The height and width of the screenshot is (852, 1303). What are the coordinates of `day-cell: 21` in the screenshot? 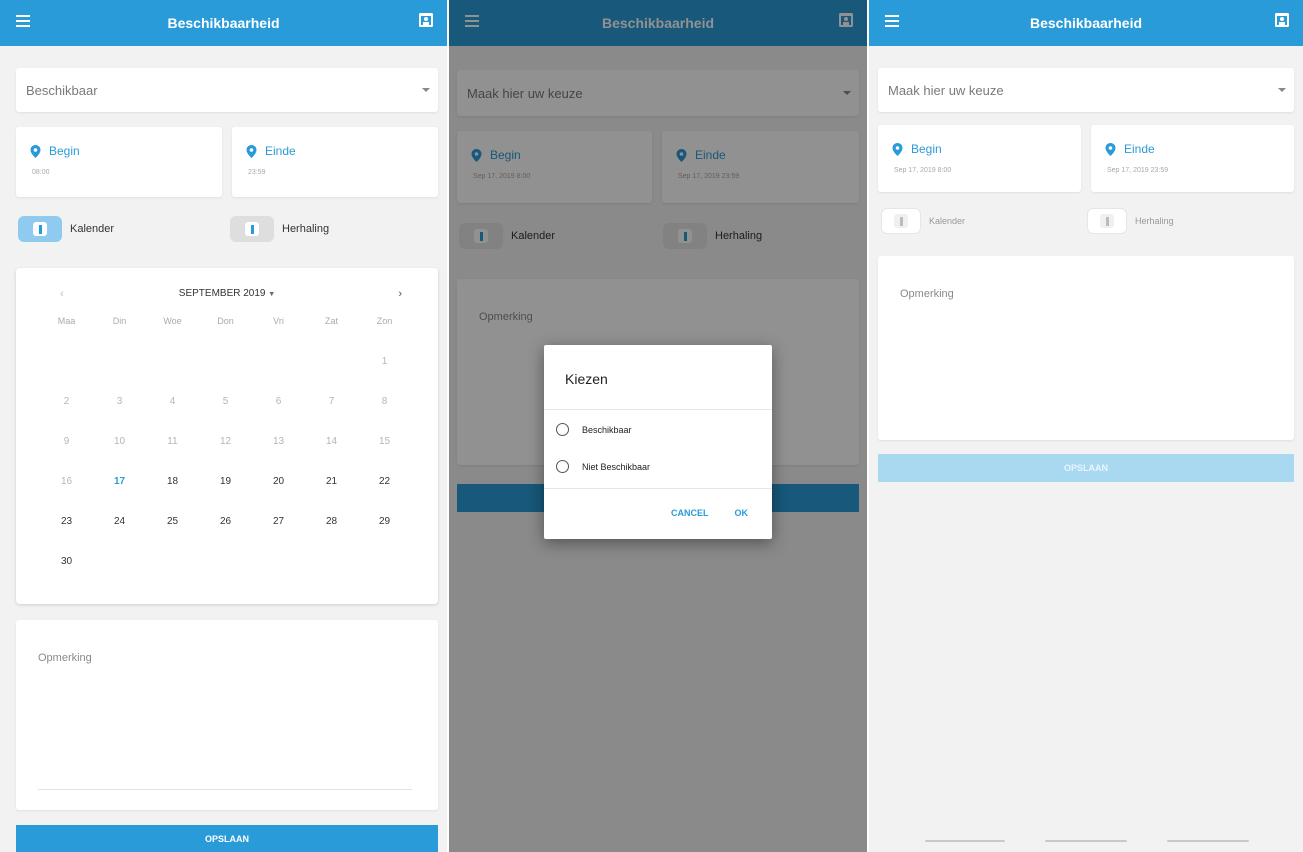 It's located at (331, 496).